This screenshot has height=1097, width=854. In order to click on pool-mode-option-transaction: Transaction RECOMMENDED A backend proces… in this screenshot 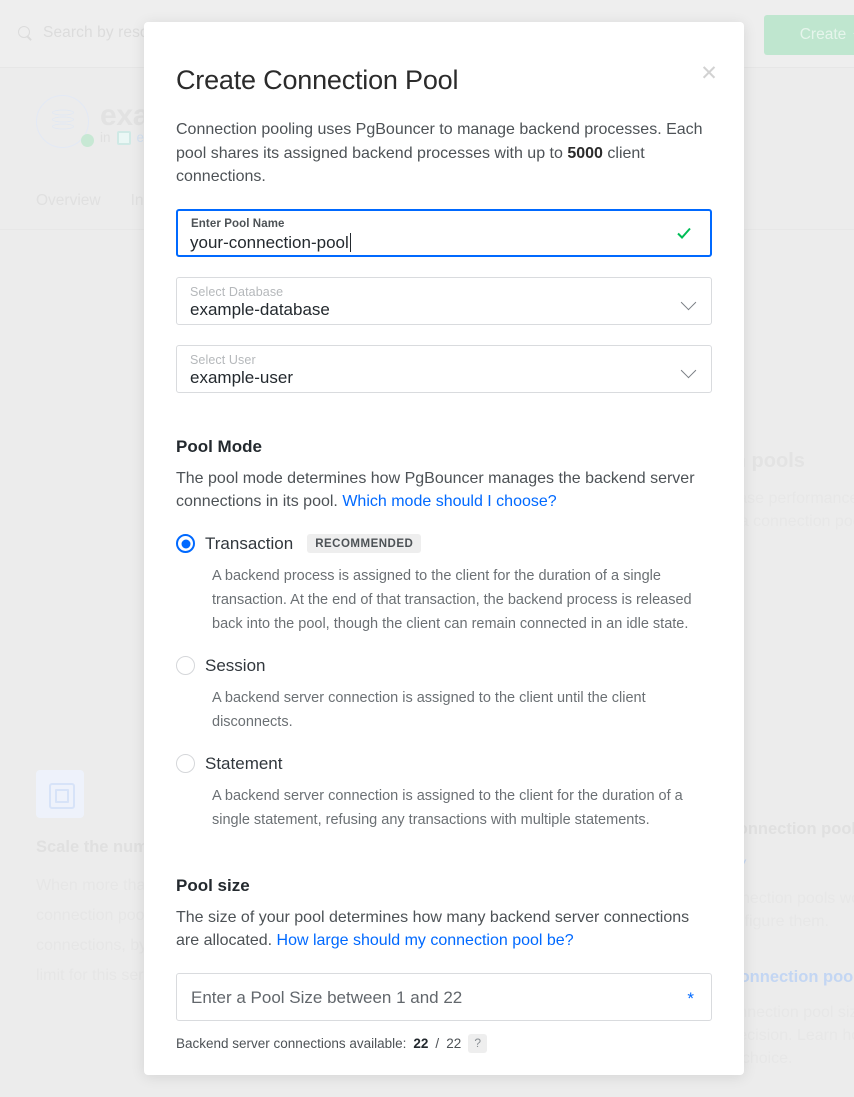, I will do `click(444, 585)`.